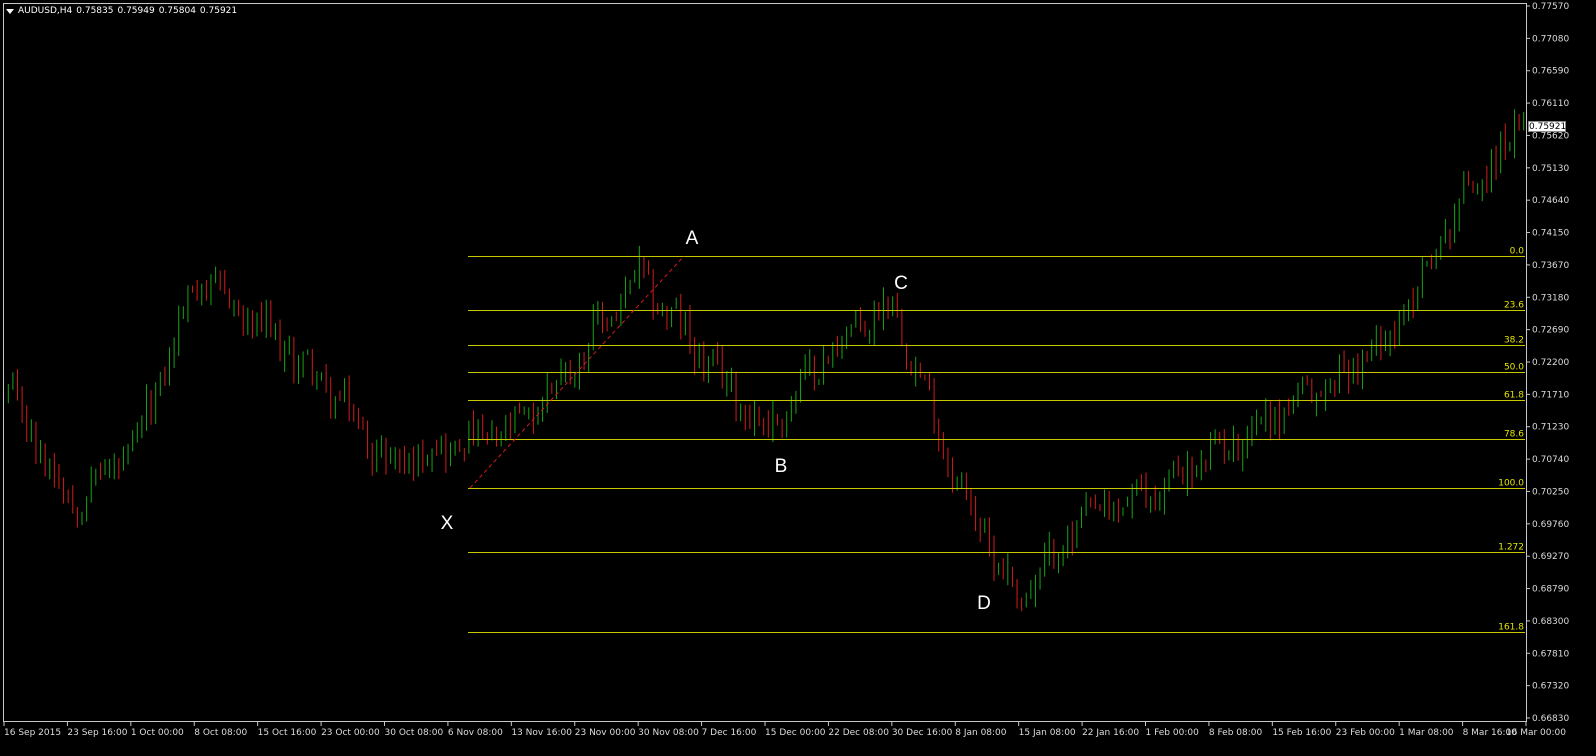  I want to click on time-label: 22 Jan 16:00, so click(1110, 733).